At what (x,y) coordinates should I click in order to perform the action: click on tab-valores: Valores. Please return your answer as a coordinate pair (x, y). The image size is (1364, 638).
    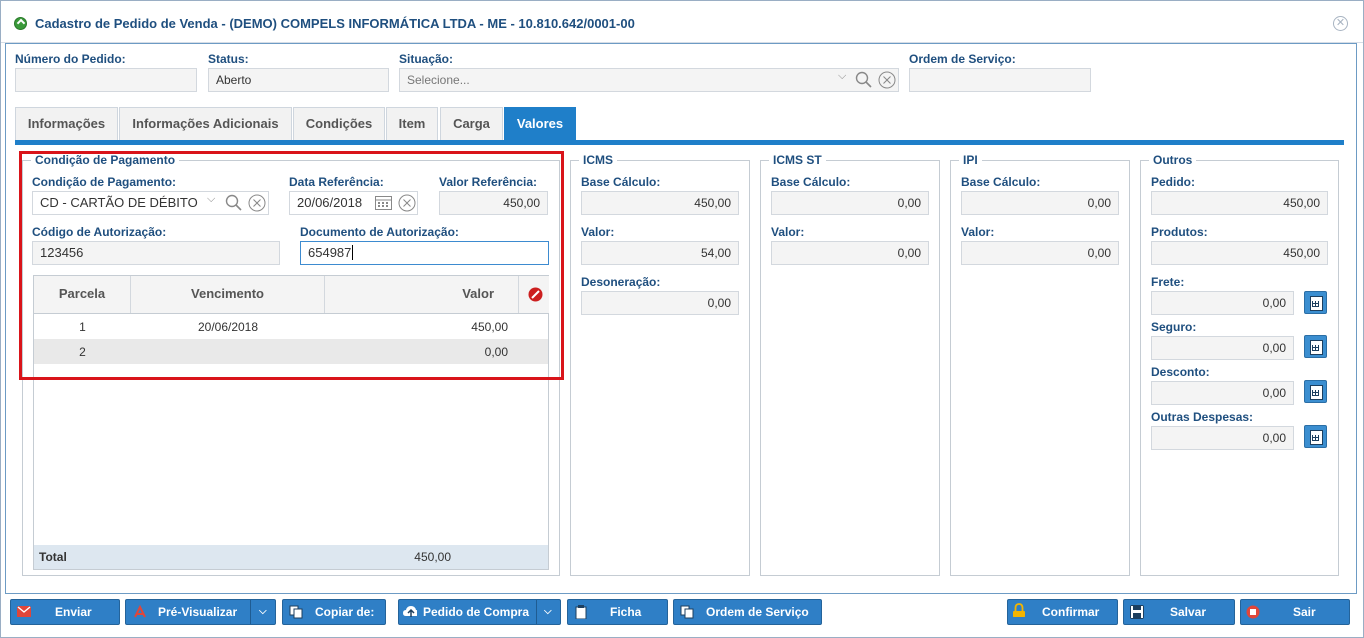
    Looking at the image, I should click on (540, 123).